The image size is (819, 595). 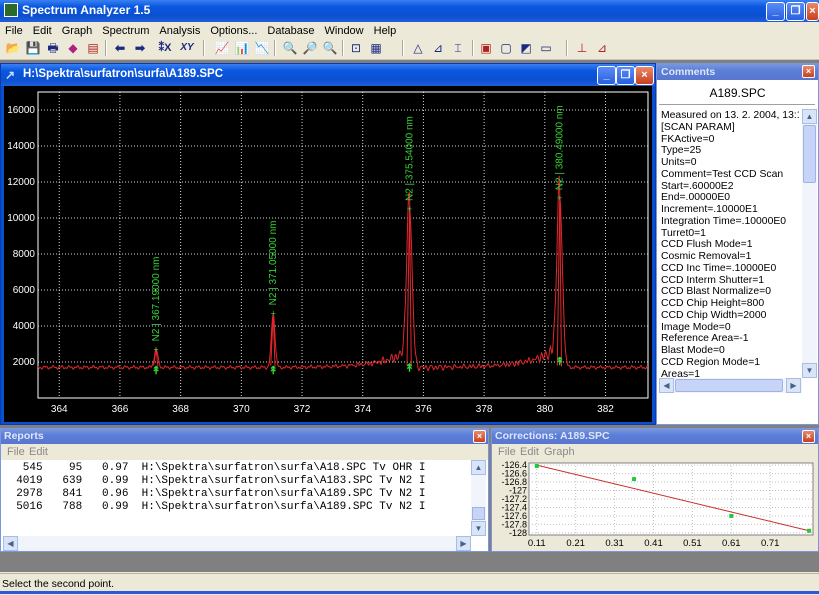 What do you see at coordinates (53, 48) in the screenshot?
I see `print-icon: 🖶` at bounding box center [53, 48].